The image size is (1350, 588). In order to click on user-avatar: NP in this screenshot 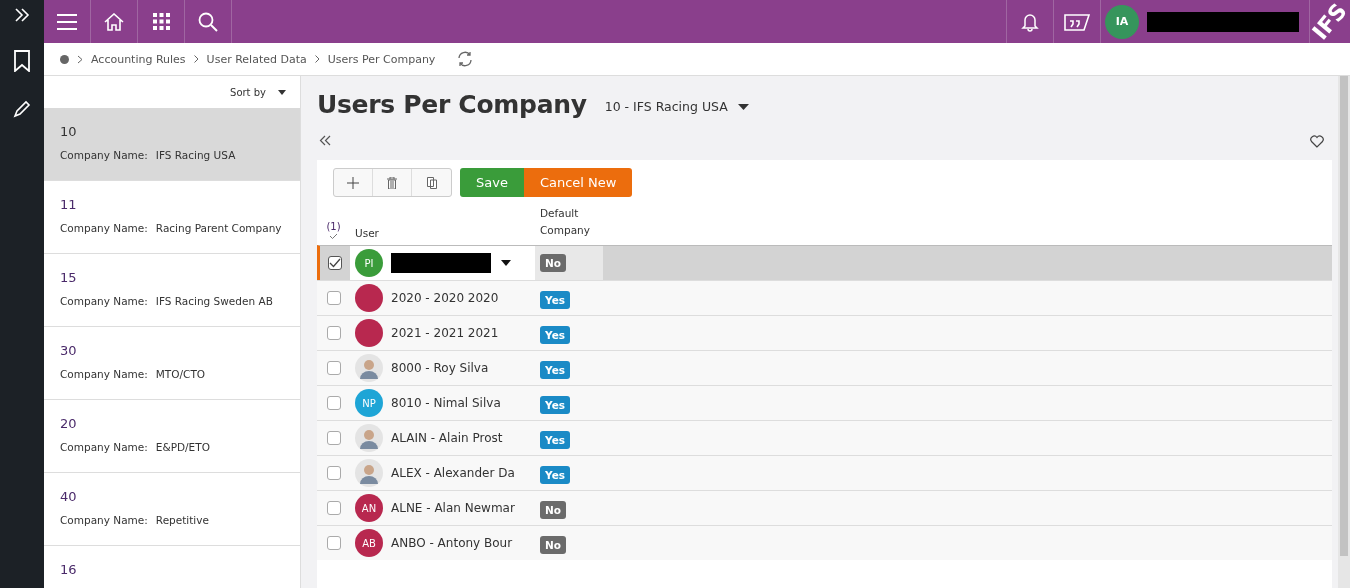, I will do `click(369, 403)`.